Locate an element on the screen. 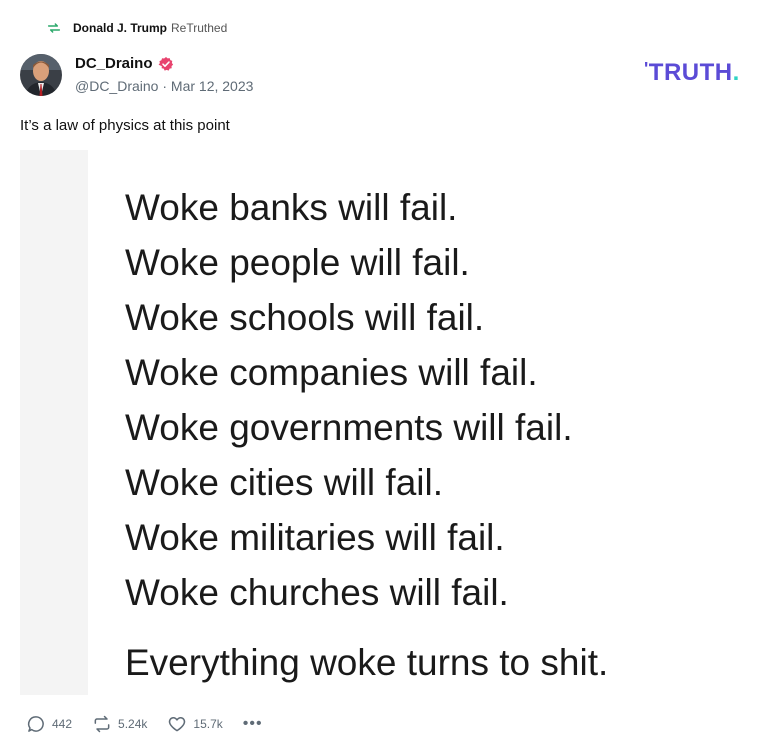 This screenshot has width=777, height=756. retruth-label: ReTruthed is located at coordinates (199, 28).